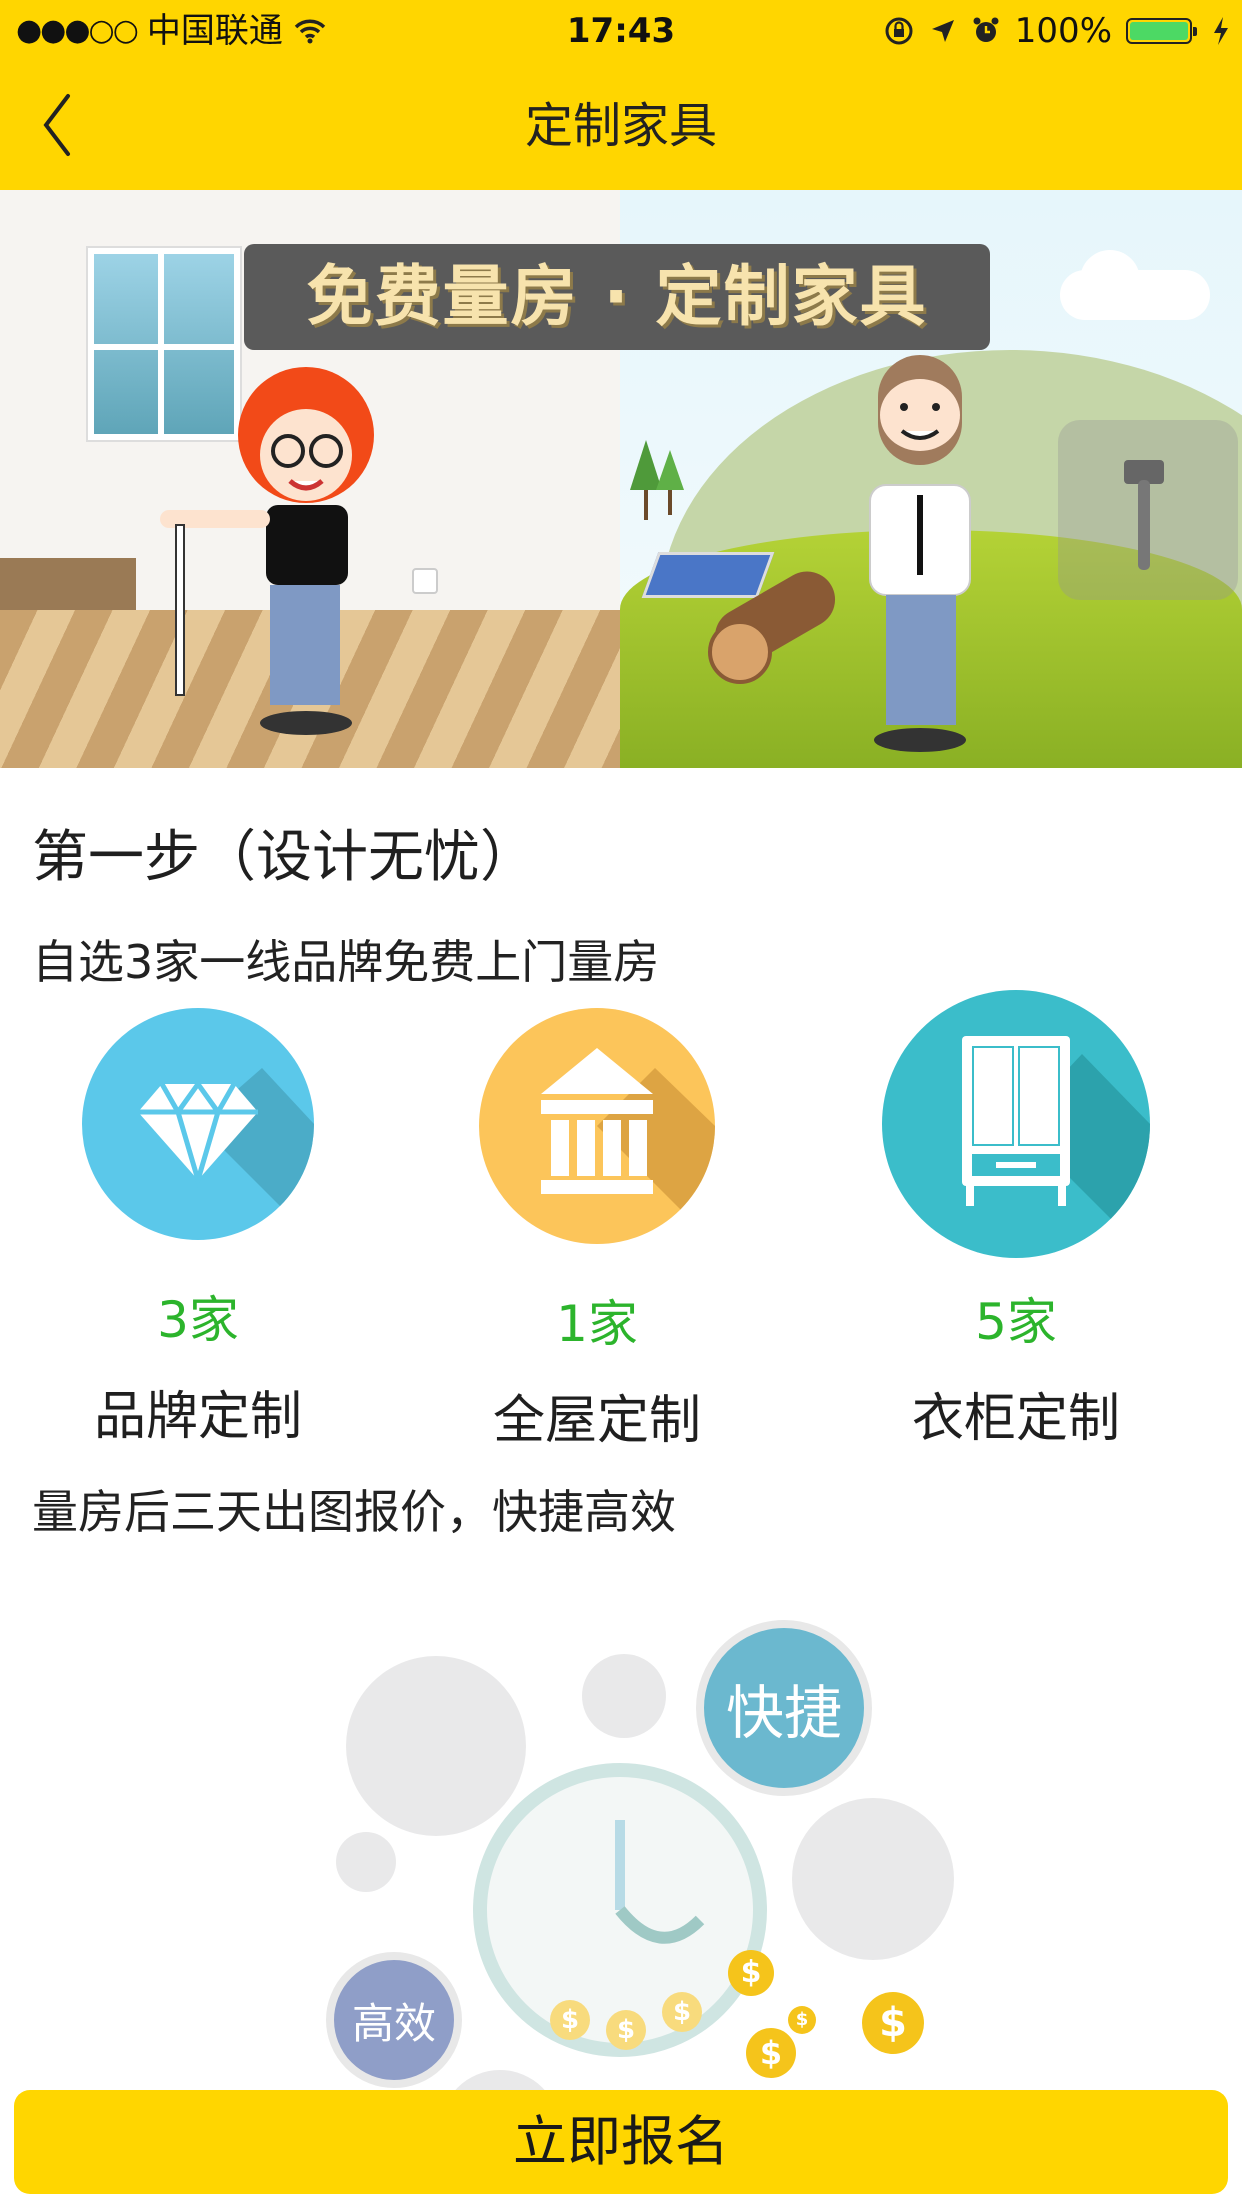 The width and height of the screenshot is (1242, 2208). What do you see at coordinates (1016, 1322) in the screenshot?
I see `feature-count: 5家` at bounding box center [1016, 1322].